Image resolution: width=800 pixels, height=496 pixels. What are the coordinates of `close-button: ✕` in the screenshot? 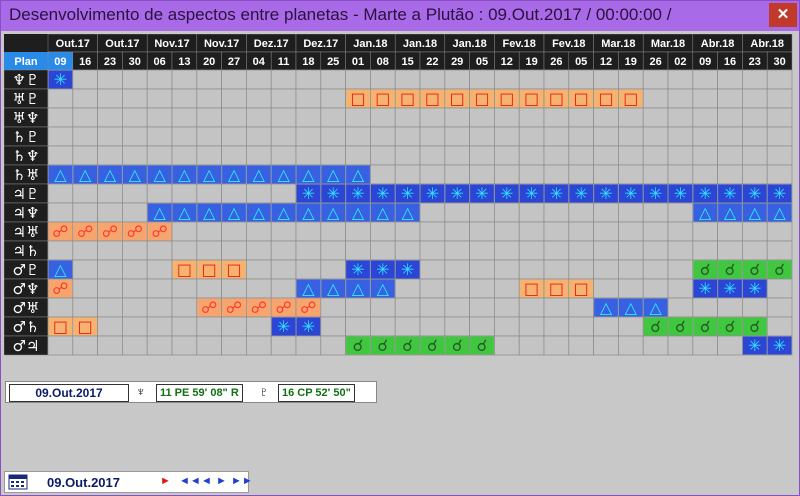 It's located at (783, 15).